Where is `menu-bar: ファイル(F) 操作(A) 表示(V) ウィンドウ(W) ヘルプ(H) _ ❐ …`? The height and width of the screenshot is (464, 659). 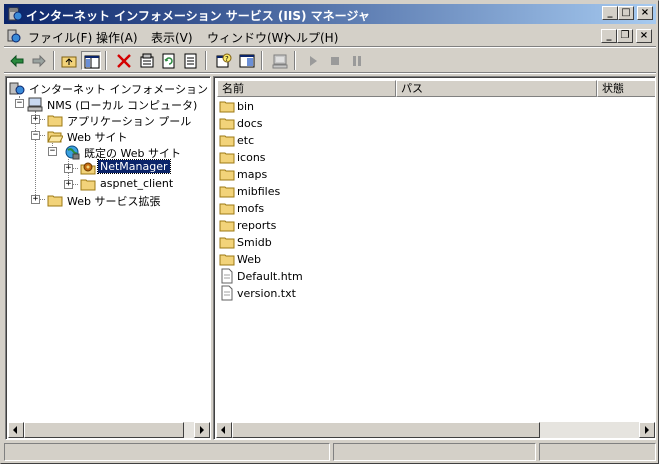
menu-bar: ファイル(F) 操作(A) 表示(V) ウィンドウ(W) ヘルプ(H) _ ❐ … is located at coordinates (330, 36).